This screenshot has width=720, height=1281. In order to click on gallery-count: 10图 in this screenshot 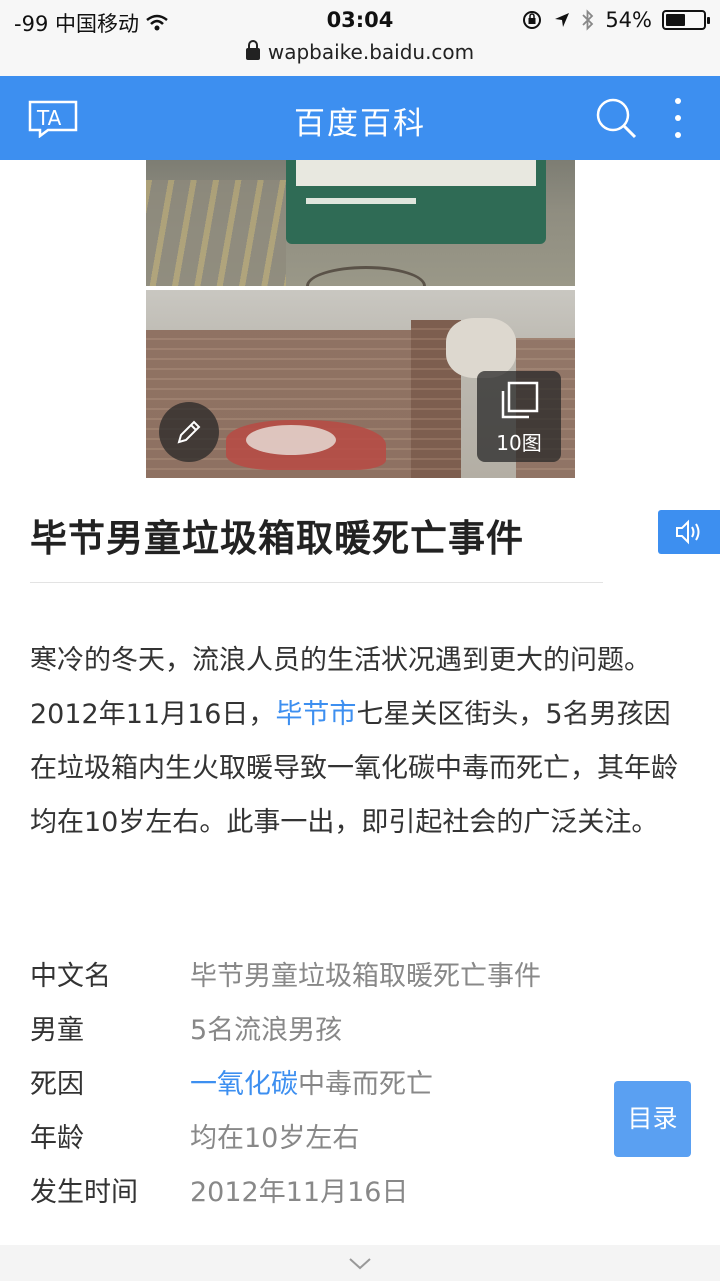, I will do `click(519, 443)`.